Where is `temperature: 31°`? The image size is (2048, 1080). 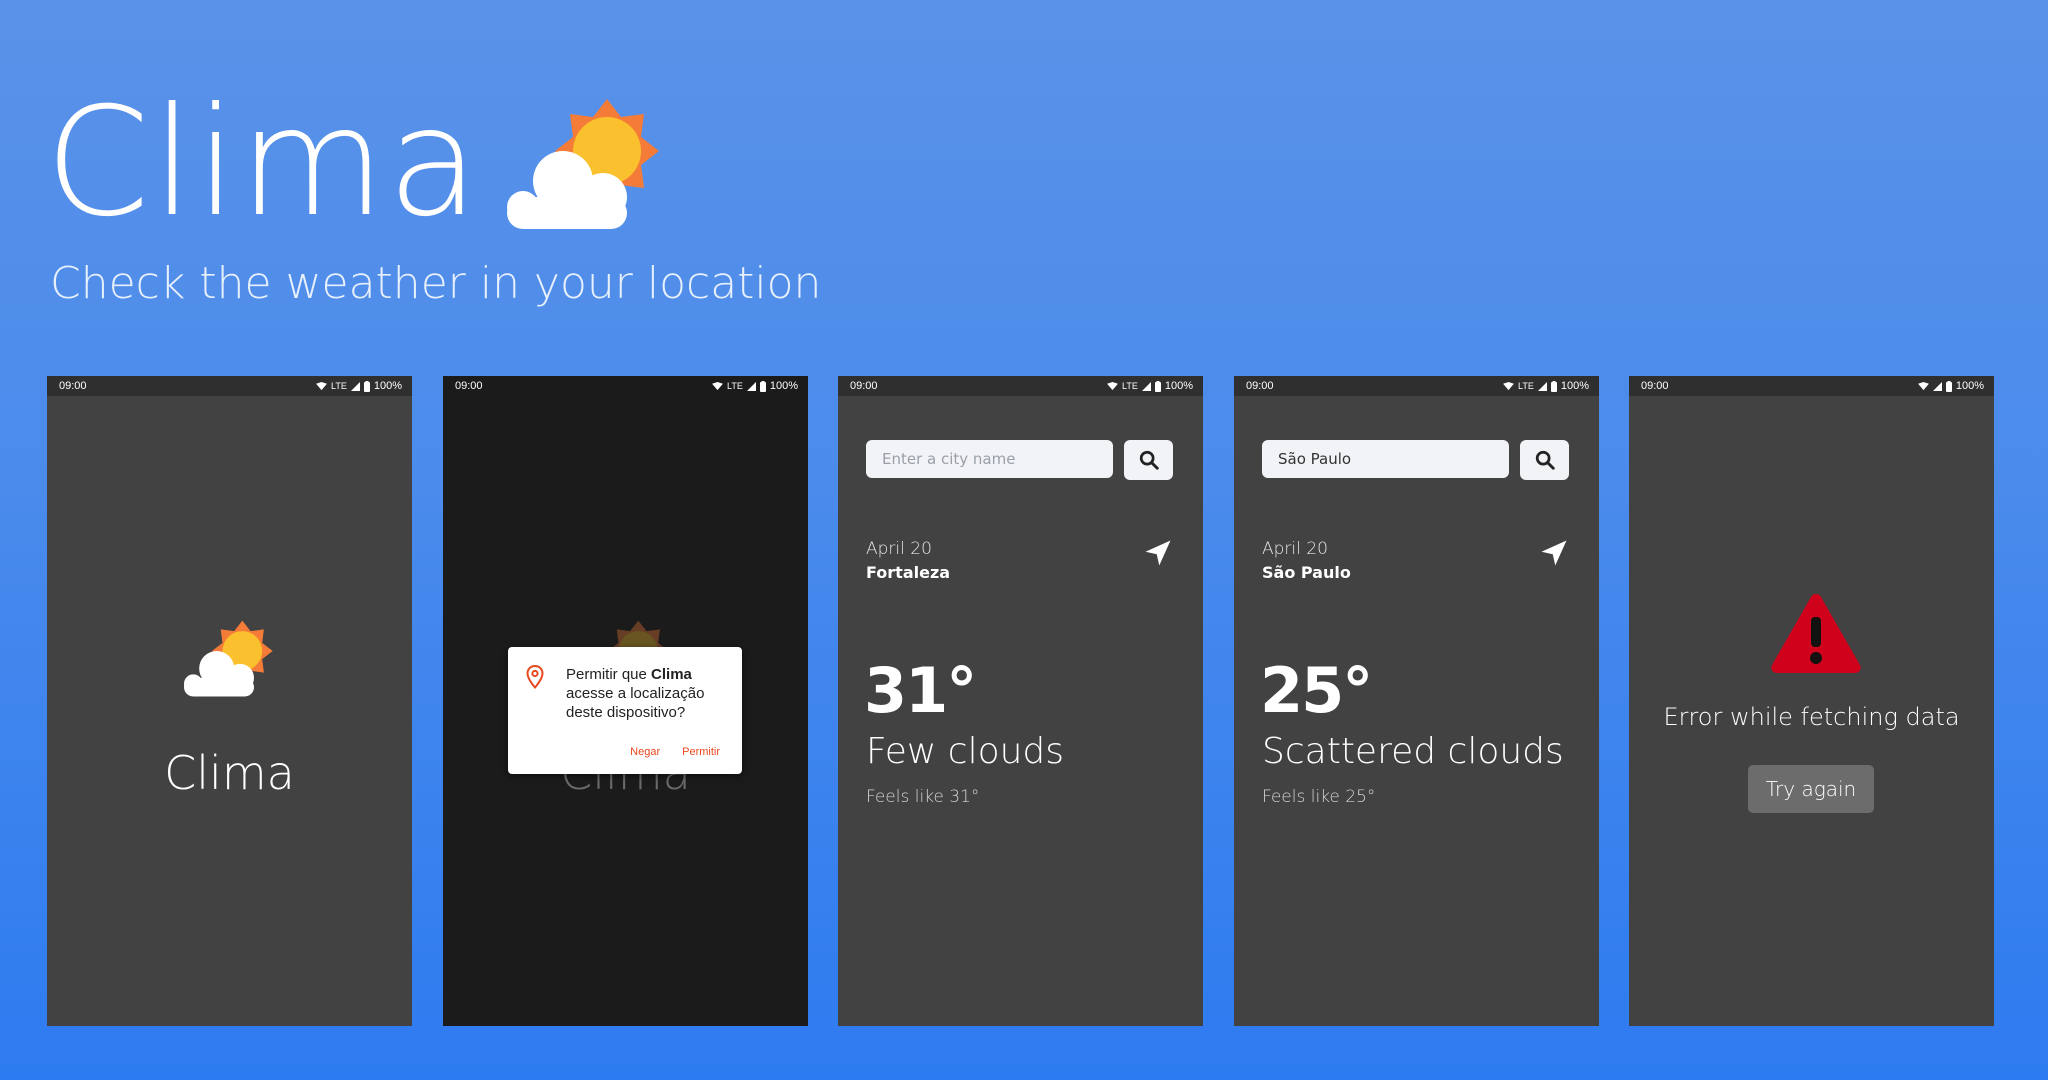 temperature: 31° is located at coordinates (920, 690).